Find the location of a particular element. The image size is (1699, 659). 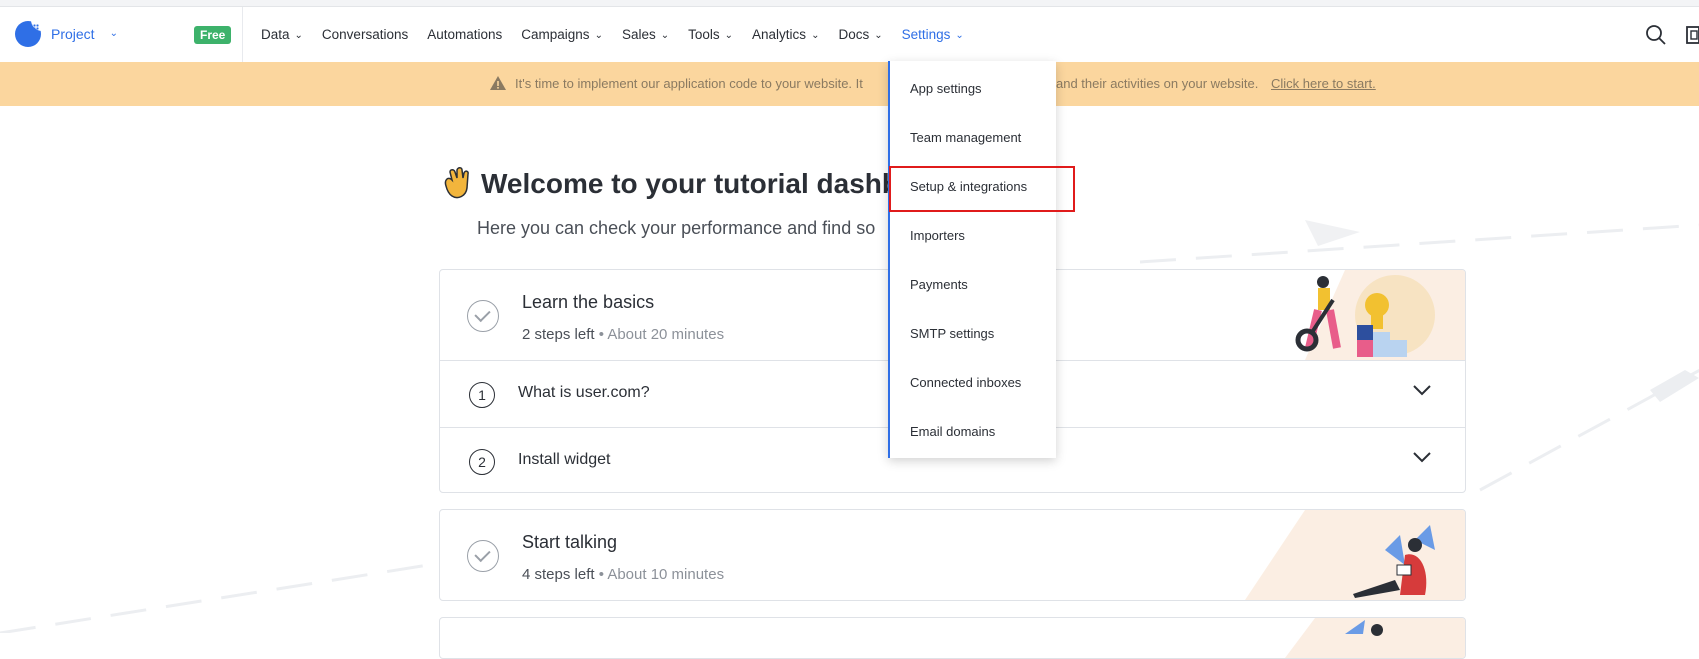

card-illustration is located at coordinates (1375, 638).